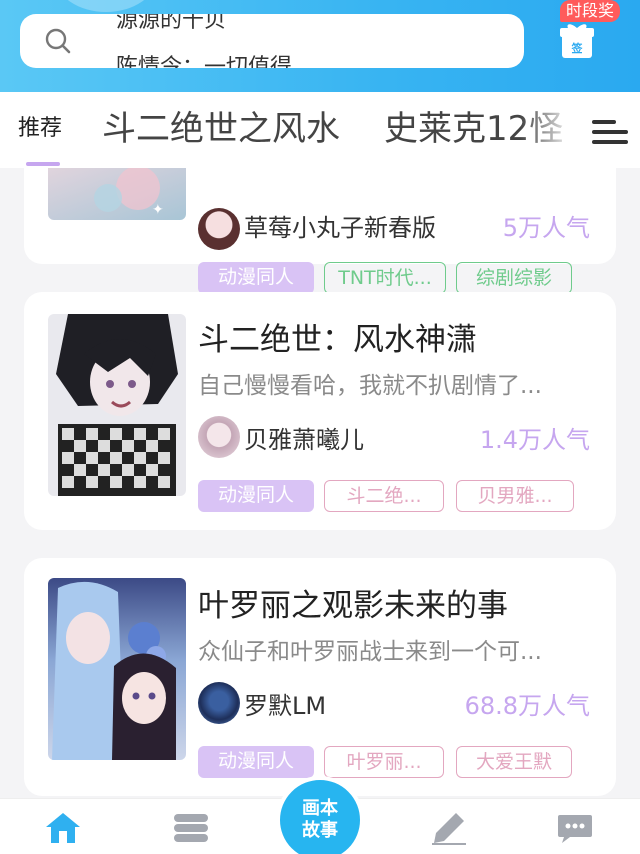 This screenshot has width=640, height=854. Describe the element at coordinates (610, 132) in the screenshot. I see `menu-icon` at that location.